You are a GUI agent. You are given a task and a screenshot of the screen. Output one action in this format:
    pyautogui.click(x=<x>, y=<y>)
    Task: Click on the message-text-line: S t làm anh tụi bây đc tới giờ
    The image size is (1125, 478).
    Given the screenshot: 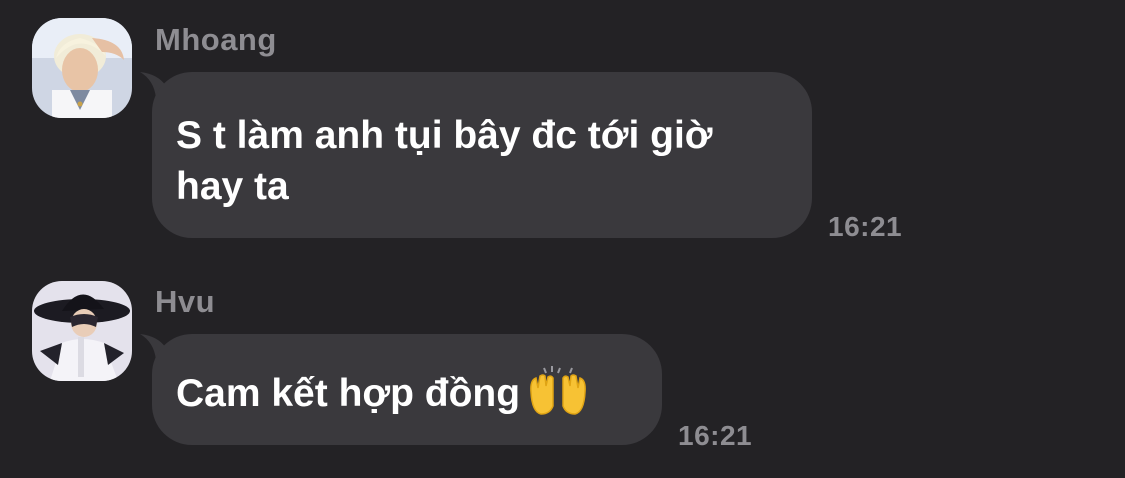 What is the action you would take?
    pyautogui.click(x=444, y=135)
    